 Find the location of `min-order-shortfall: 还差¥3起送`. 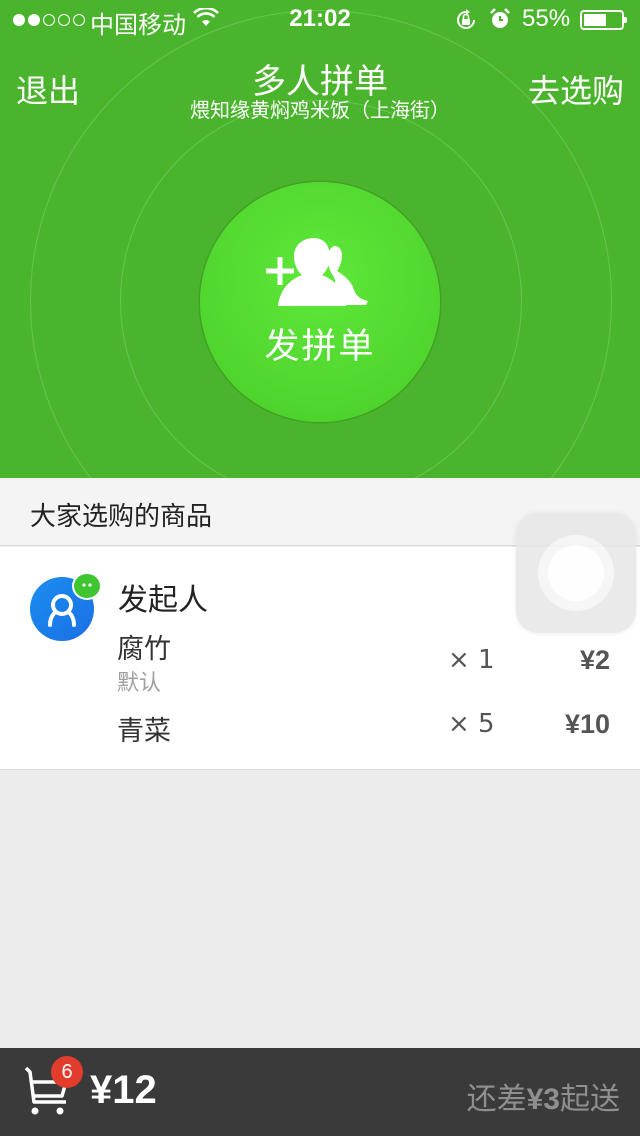

min-order-shortfall: 还差¥3起送 is located at coordinates (543, 1096).